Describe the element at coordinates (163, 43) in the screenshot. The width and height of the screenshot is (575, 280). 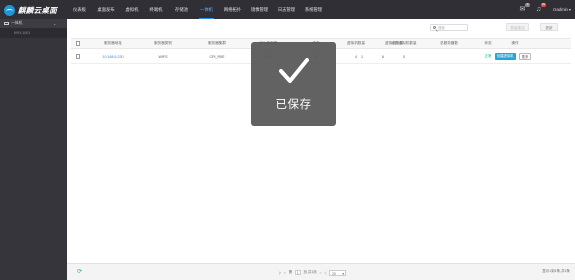
I see `column-header: 服务器类别` at that location.